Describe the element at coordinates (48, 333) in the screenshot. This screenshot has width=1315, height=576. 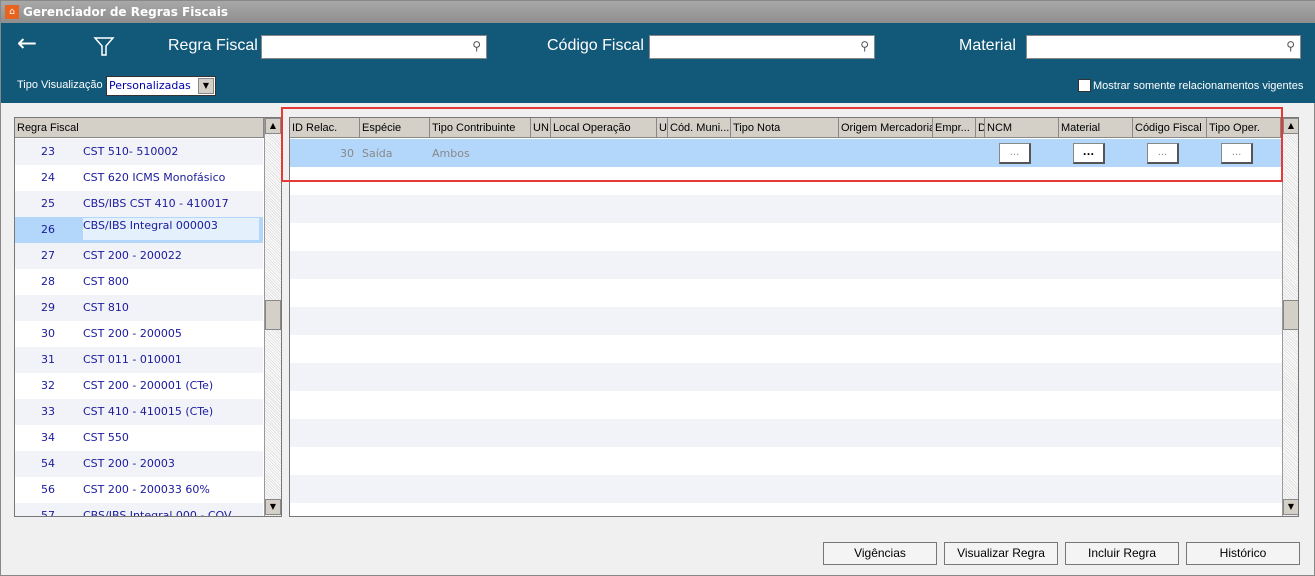
I see `regra-id: 30` at that location.